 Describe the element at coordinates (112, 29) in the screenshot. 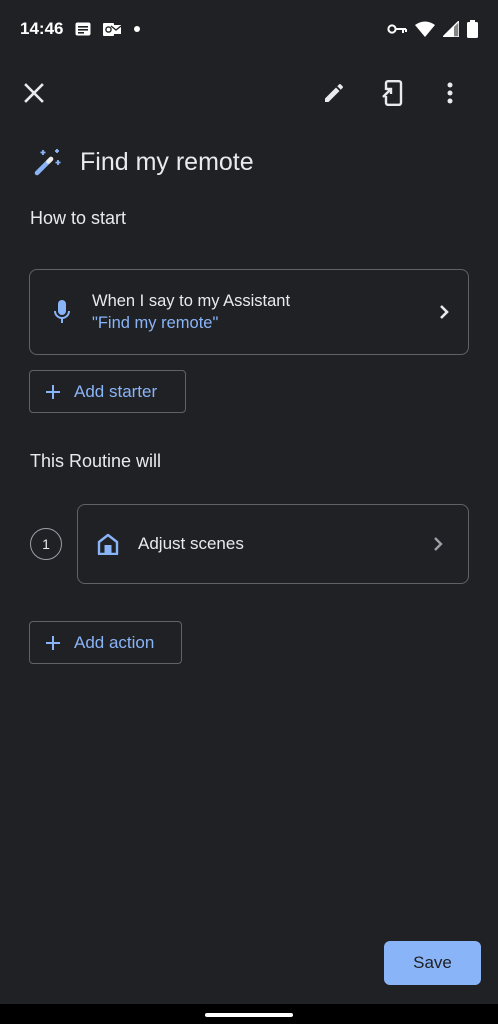

I see `outlook-icon` at that location.